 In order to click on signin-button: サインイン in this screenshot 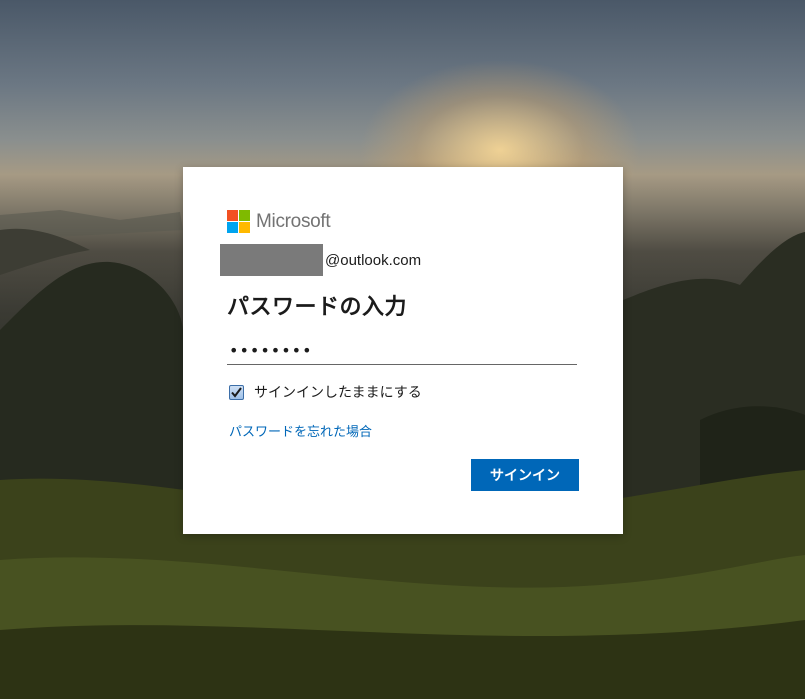, I will do `click(525, 475)`.